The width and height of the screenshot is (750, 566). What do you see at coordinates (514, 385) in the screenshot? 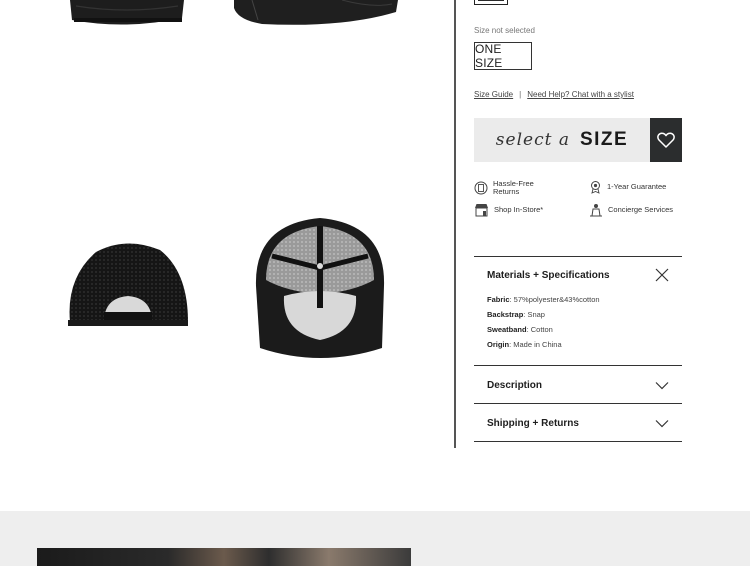
I see `description-heading: Description` at bounding box center [514, 385].